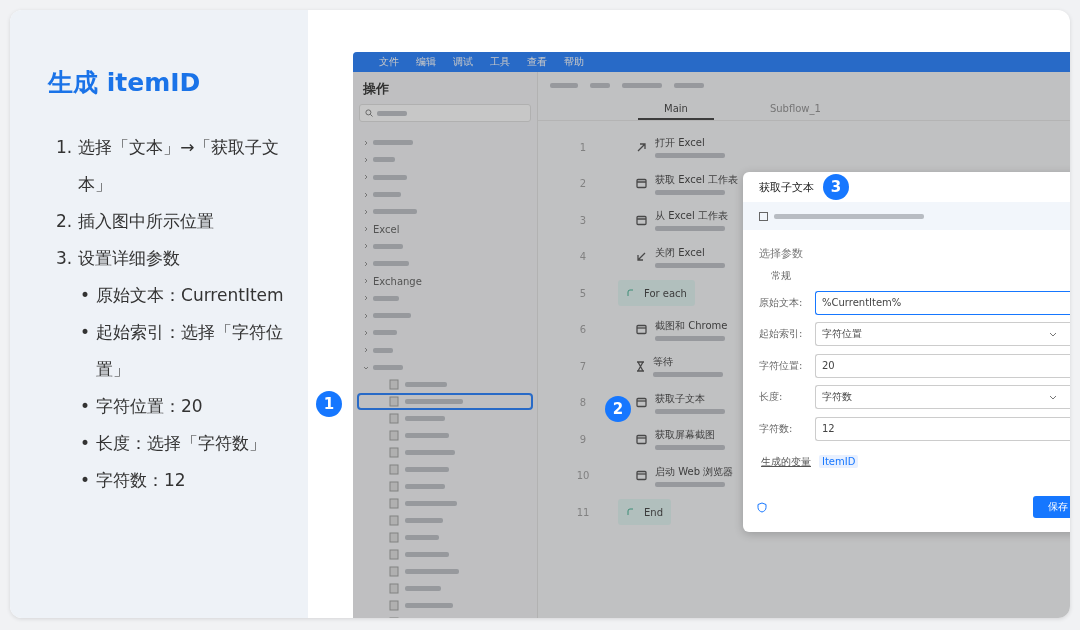 This screenshot has width=1080, height=630. Describe the element at coordinates (839, 461) in the screenshot. I see `variable-tag: ItemID` at that location.